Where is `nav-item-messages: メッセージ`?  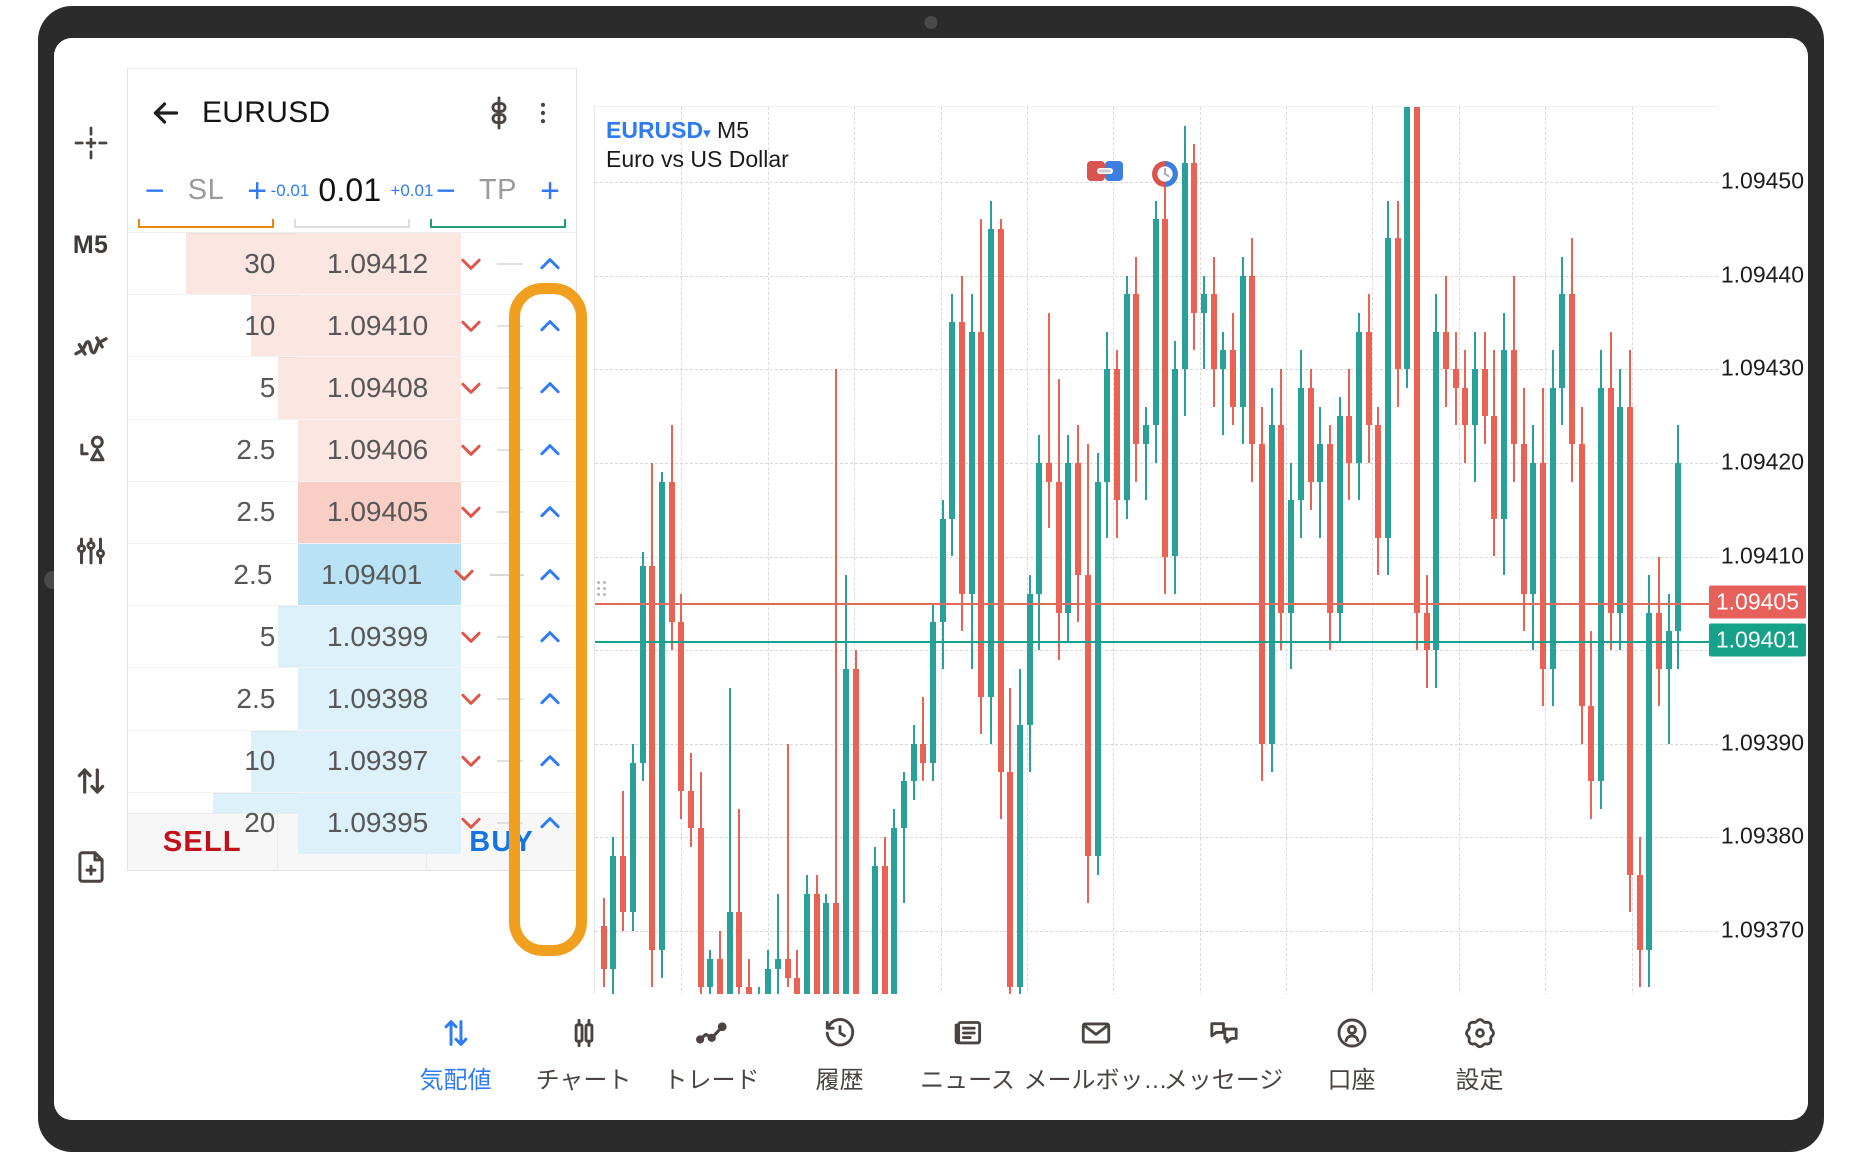 nav-item-messages: メッセージ is located at coordinates (1224, 1052).